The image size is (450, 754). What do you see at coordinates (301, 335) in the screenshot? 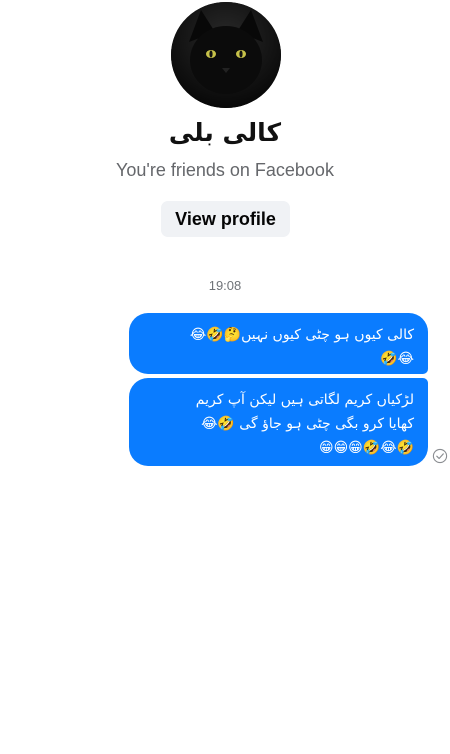
I see `message-line: کالی کیوں ہو چٹی کیوں نہیں🤔🤣😂` at bounding box center [301, 335].